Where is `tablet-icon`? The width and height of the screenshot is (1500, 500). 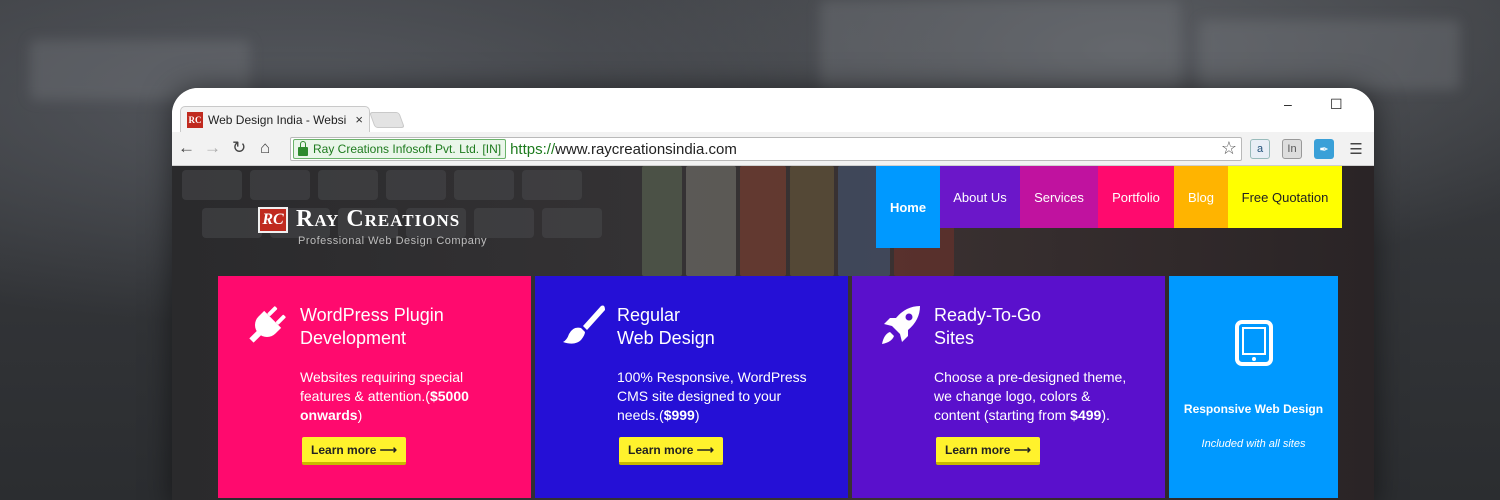 tablet-icon is located at coordinates (1254, 343).